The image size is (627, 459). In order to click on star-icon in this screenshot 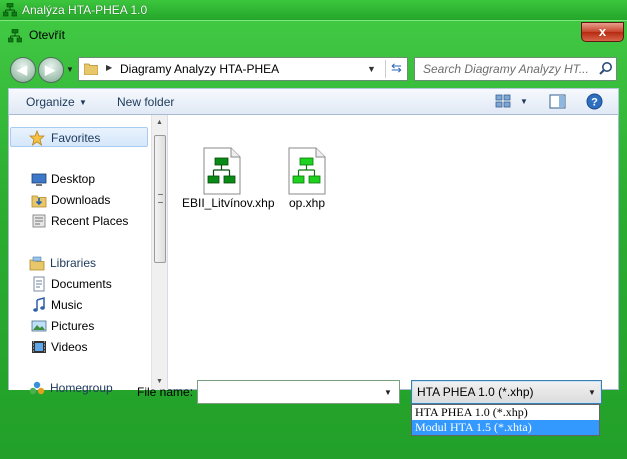, I will do `click(37, 138)`.